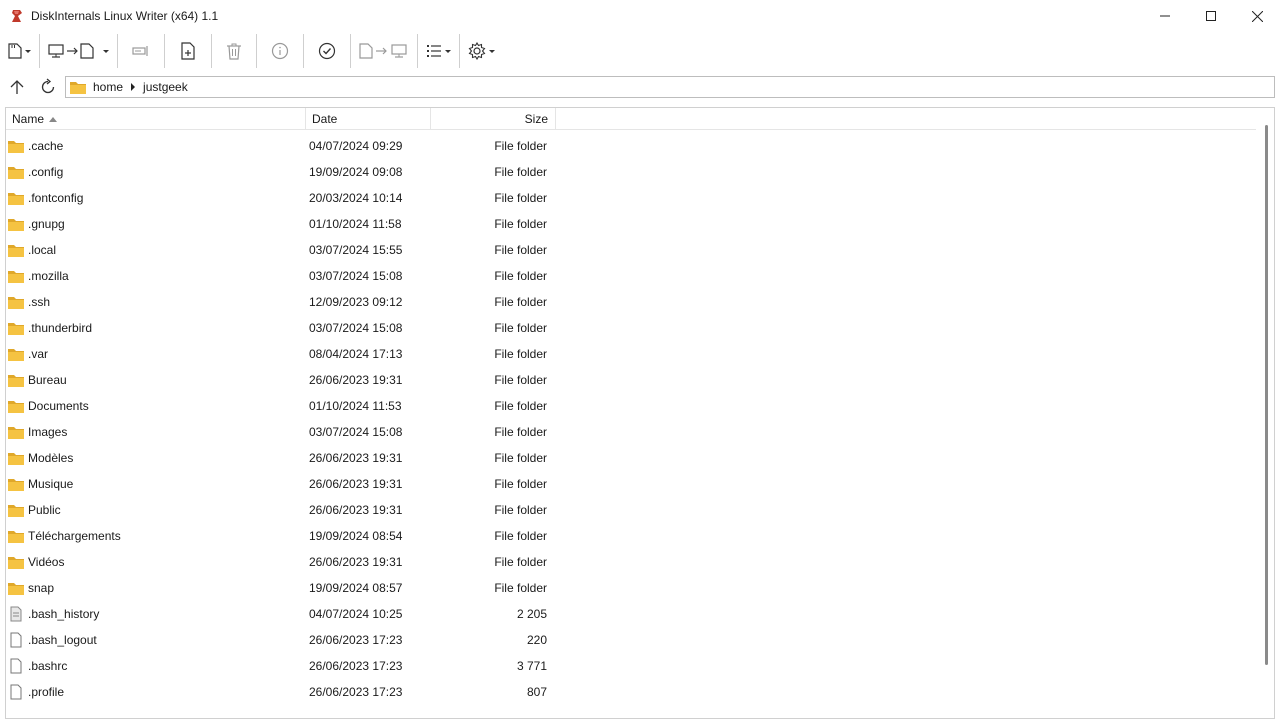 Image resolution: width=1280 pixels, height=720 pixels. What do you see at coordinates (1257, 16) in the screenshot?
I see `close-button` at bounding box center [1257, 16].